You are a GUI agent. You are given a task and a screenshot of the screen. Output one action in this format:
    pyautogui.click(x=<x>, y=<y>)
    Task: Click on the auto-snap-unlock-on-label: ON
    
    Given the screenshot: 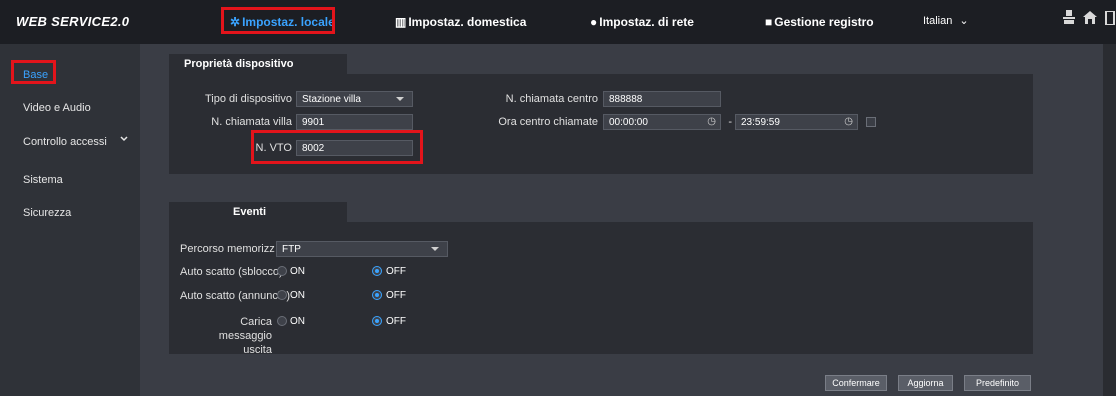 What is the action you would take?
    pyautogui.click(x=297, y=271)
    